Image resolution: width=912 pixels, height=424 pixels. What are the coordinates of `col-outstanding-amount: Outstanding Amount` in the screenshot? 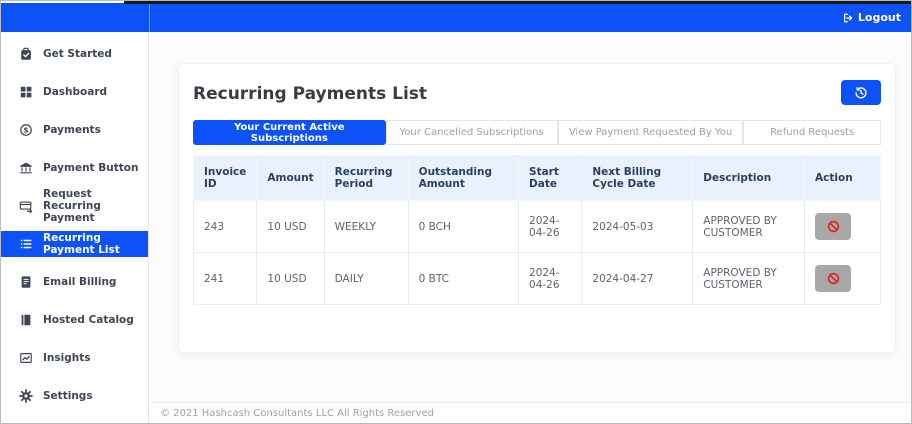 It's located at (463, 178).